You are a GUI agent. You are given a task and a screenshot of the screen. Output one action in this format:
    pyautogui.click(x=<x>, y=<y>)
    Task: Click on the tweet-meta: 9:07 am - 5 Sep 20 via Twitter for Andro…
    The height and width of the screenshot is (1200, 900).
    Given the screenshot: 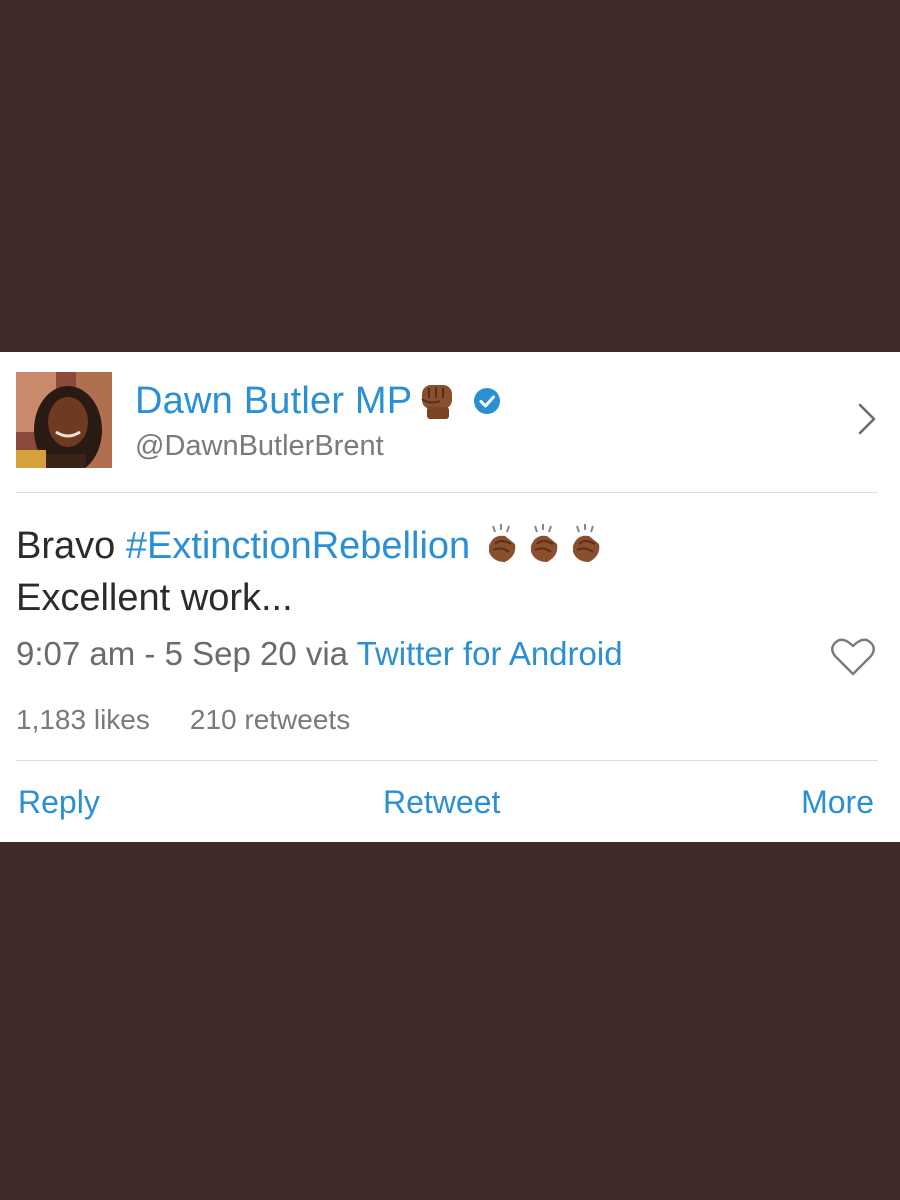 What is the action you would take?
    pyautogui.click(x=319, y=654)
    